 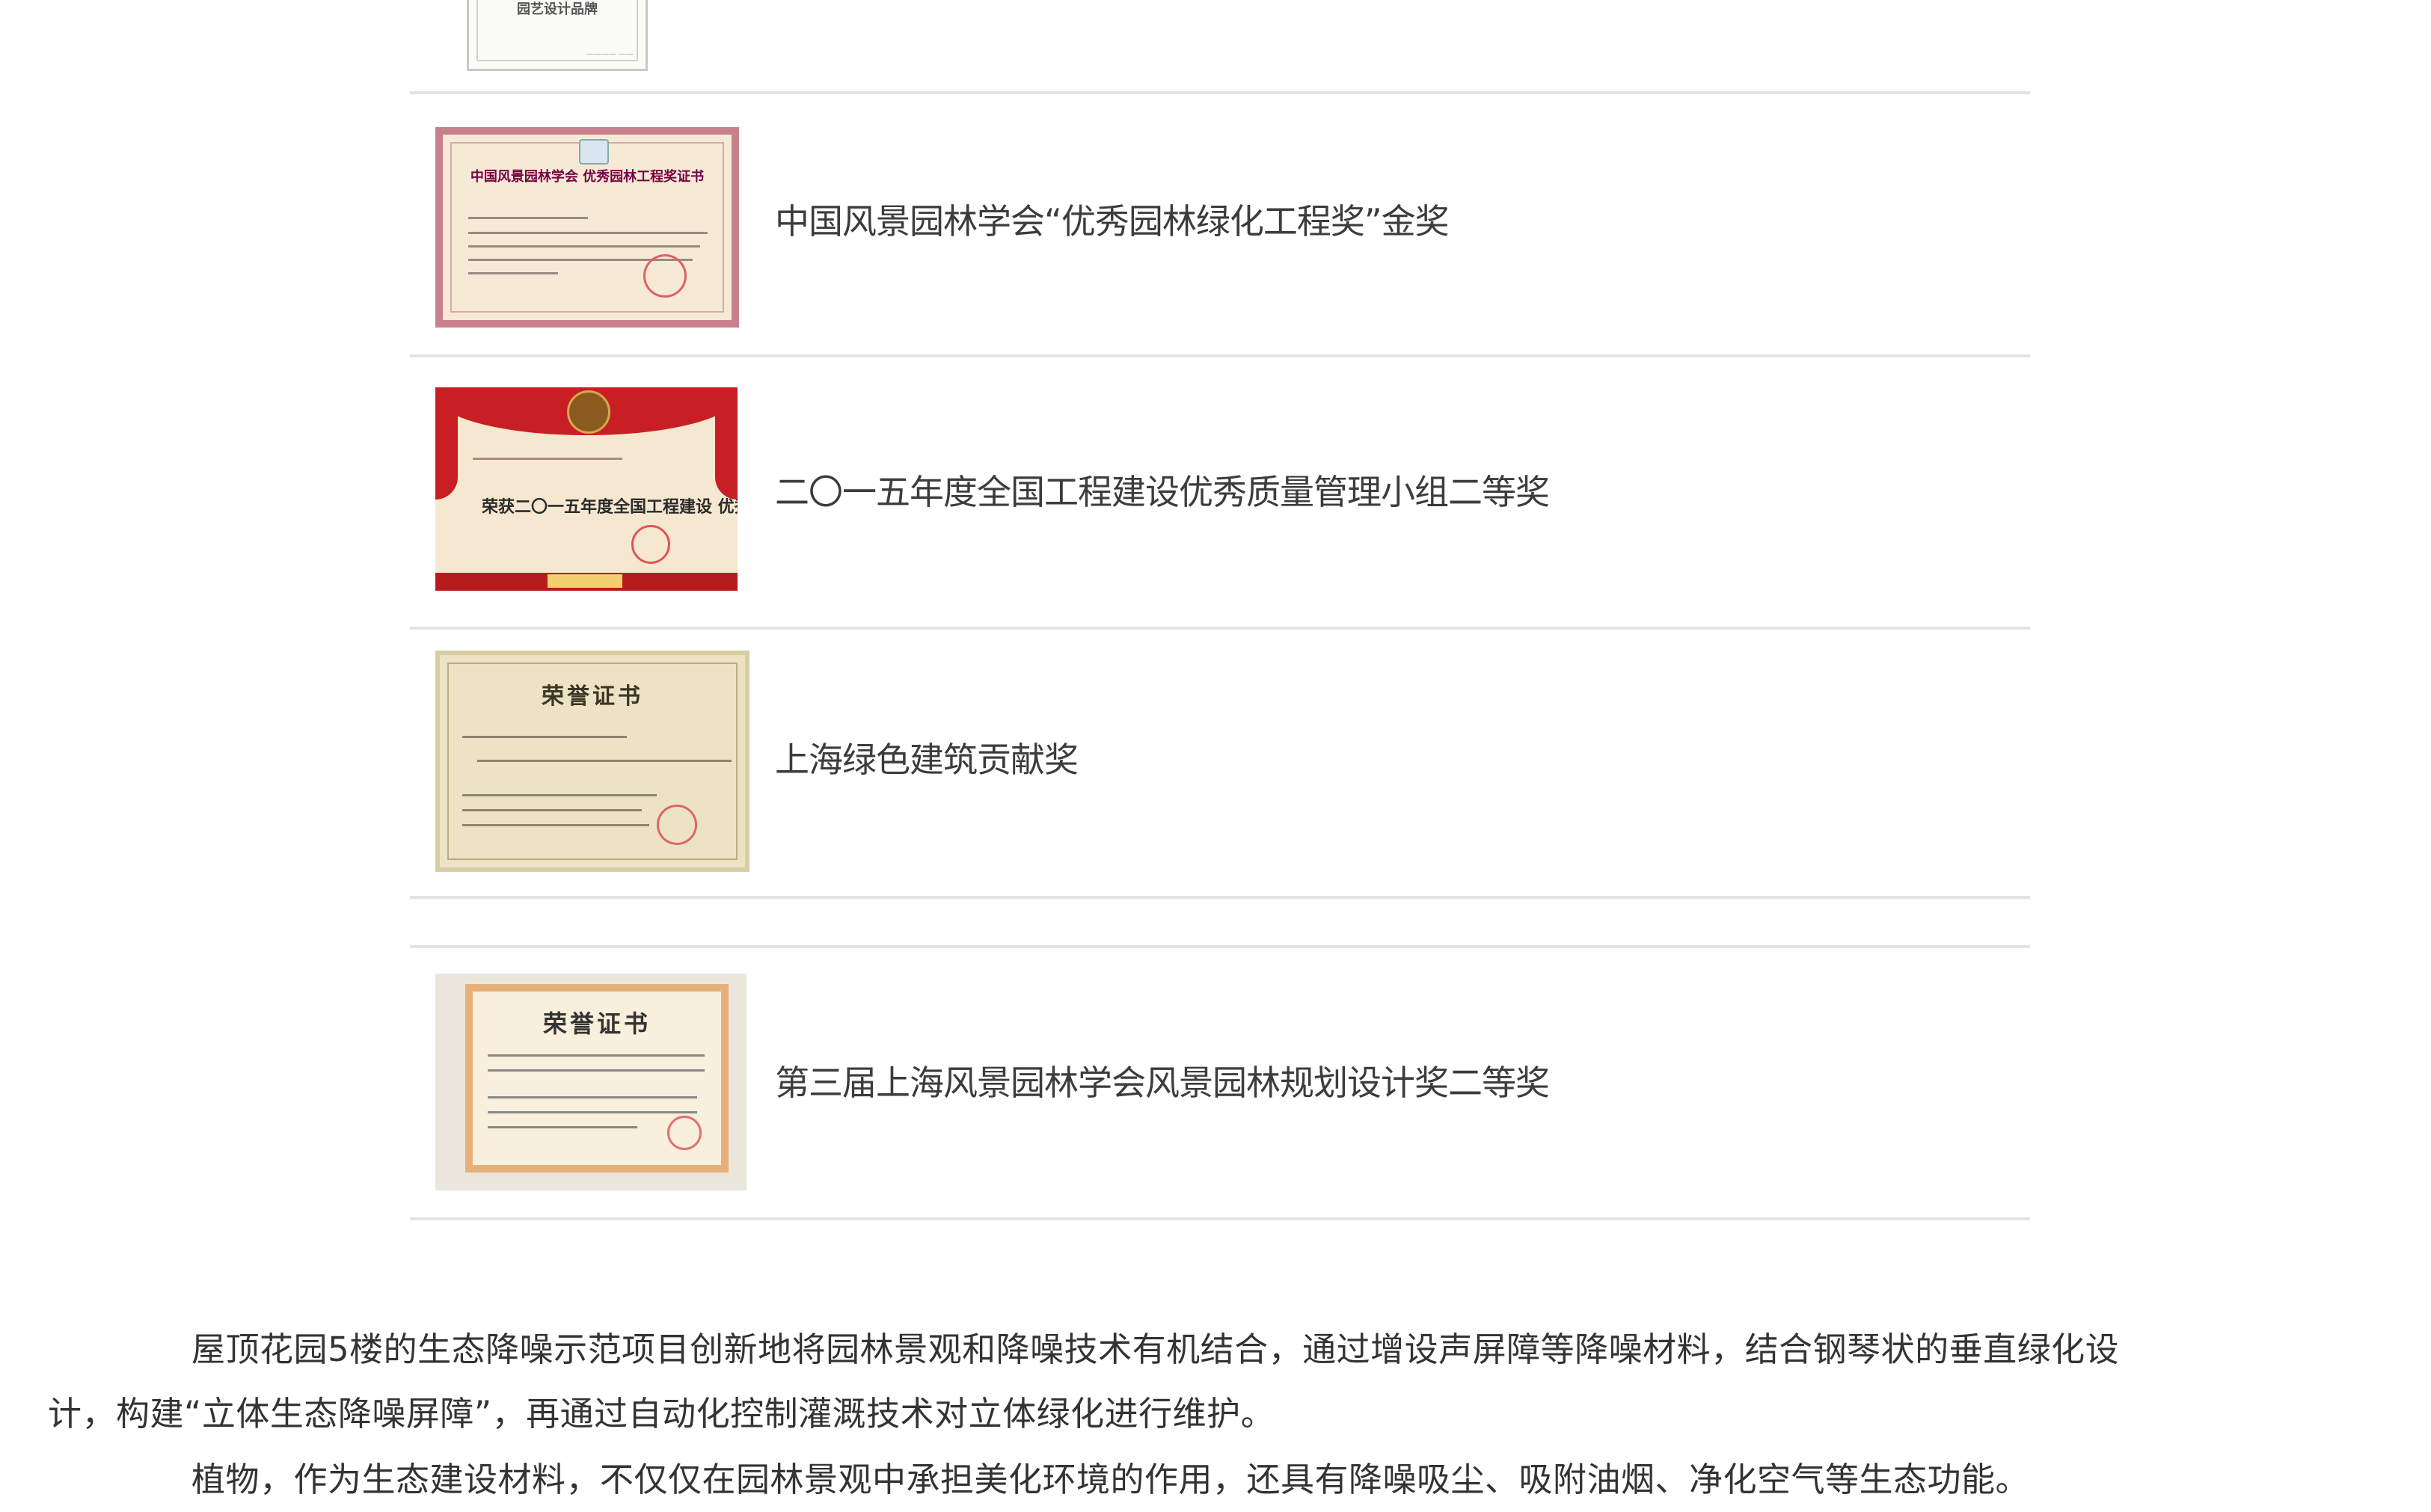 I want to click on award-row: 中国风景园林学会 优秀园林工程奖证书 中国风景园林学会“优秀园林绿化工程奖”金奖, so click(x=1220, y=224).